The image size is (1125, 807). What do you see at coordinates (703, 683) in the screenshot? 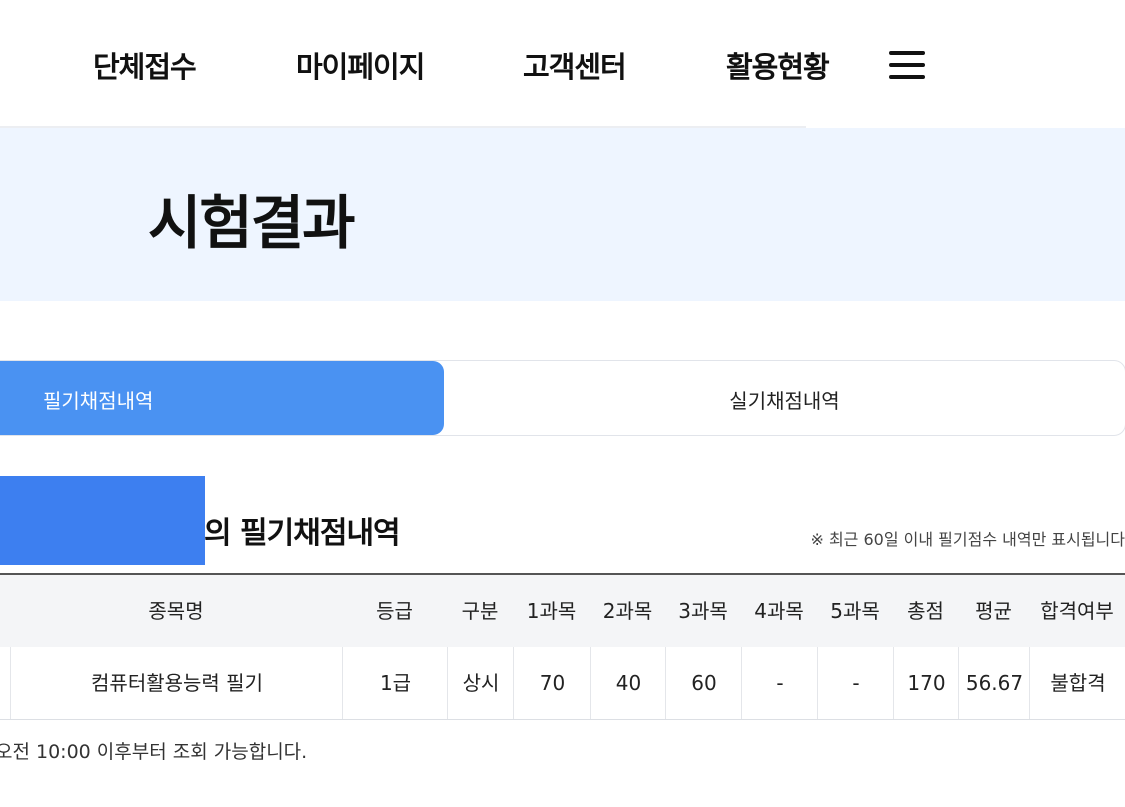
I see `cell-subject-3: 60` at bounding box center [703, 683].